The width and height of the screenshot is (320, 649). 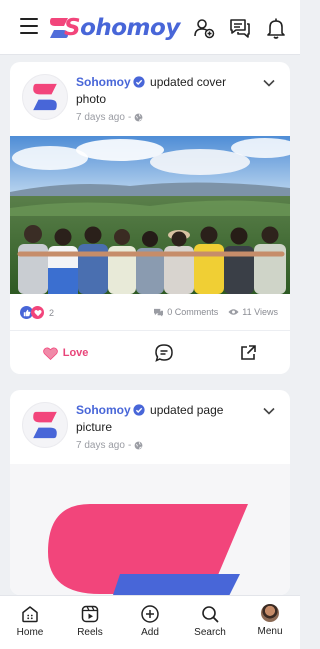 What do you see at coordinates (150, 614) in the screenshot?
I see `add-circle-icon` at bounding box center [150, 614].